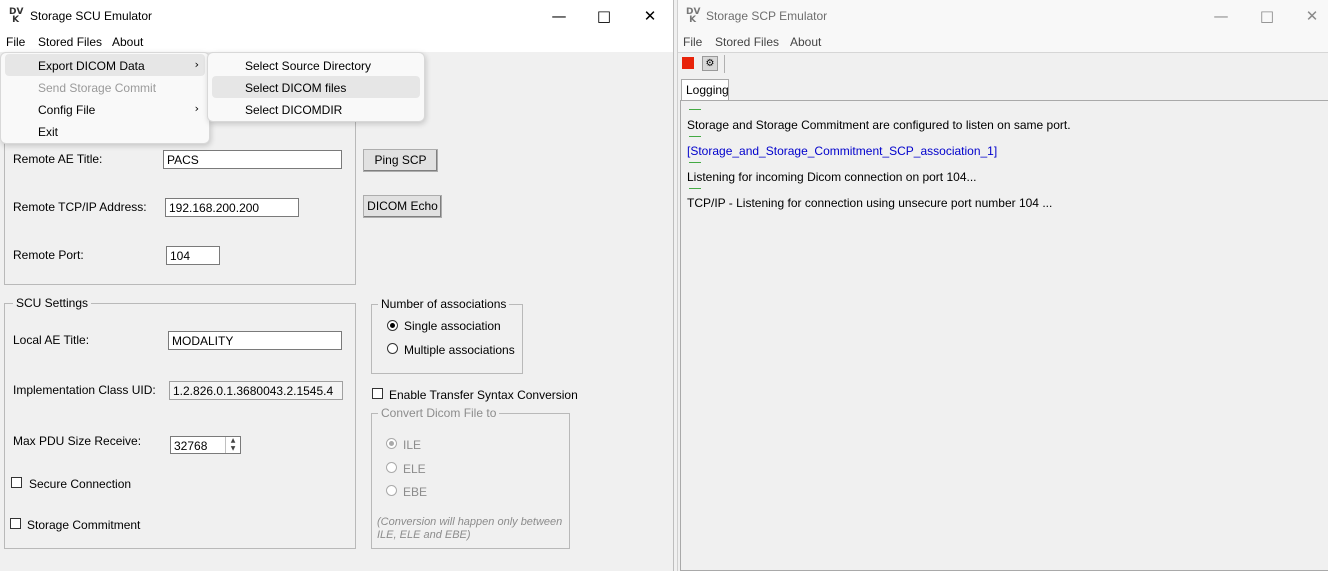 The height and width of the screenshot is (571, 1328). I want to click on multiple-associations-label: Multiple associations, so click(459, 350).